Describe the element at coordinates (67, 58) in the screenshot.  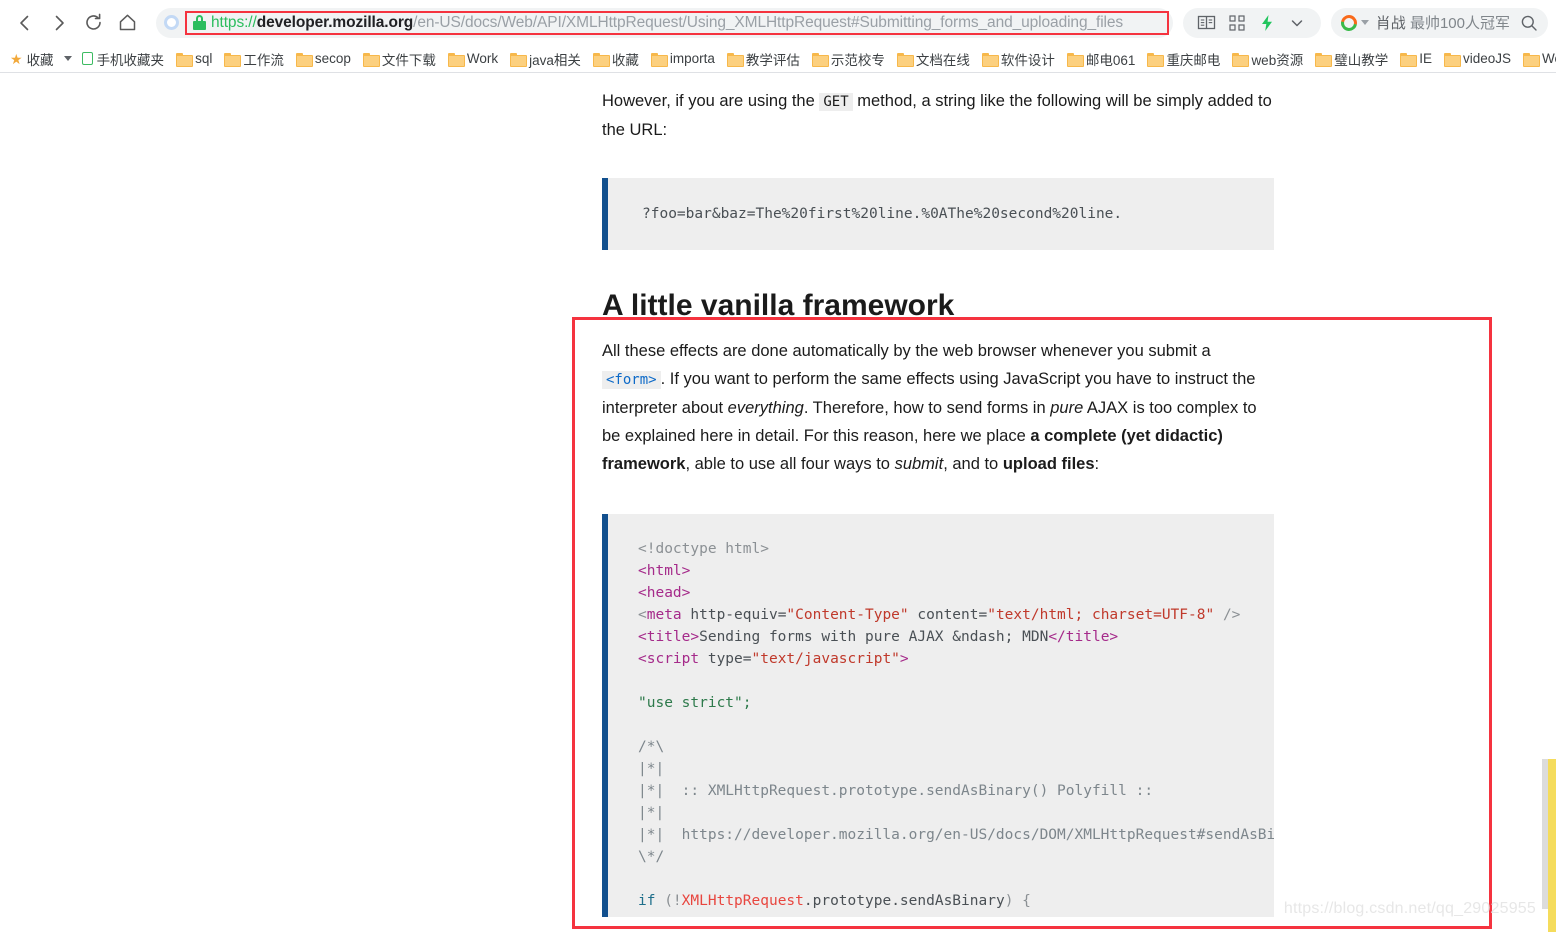
I see `bookmarks-chevron-down-icon` at that location.